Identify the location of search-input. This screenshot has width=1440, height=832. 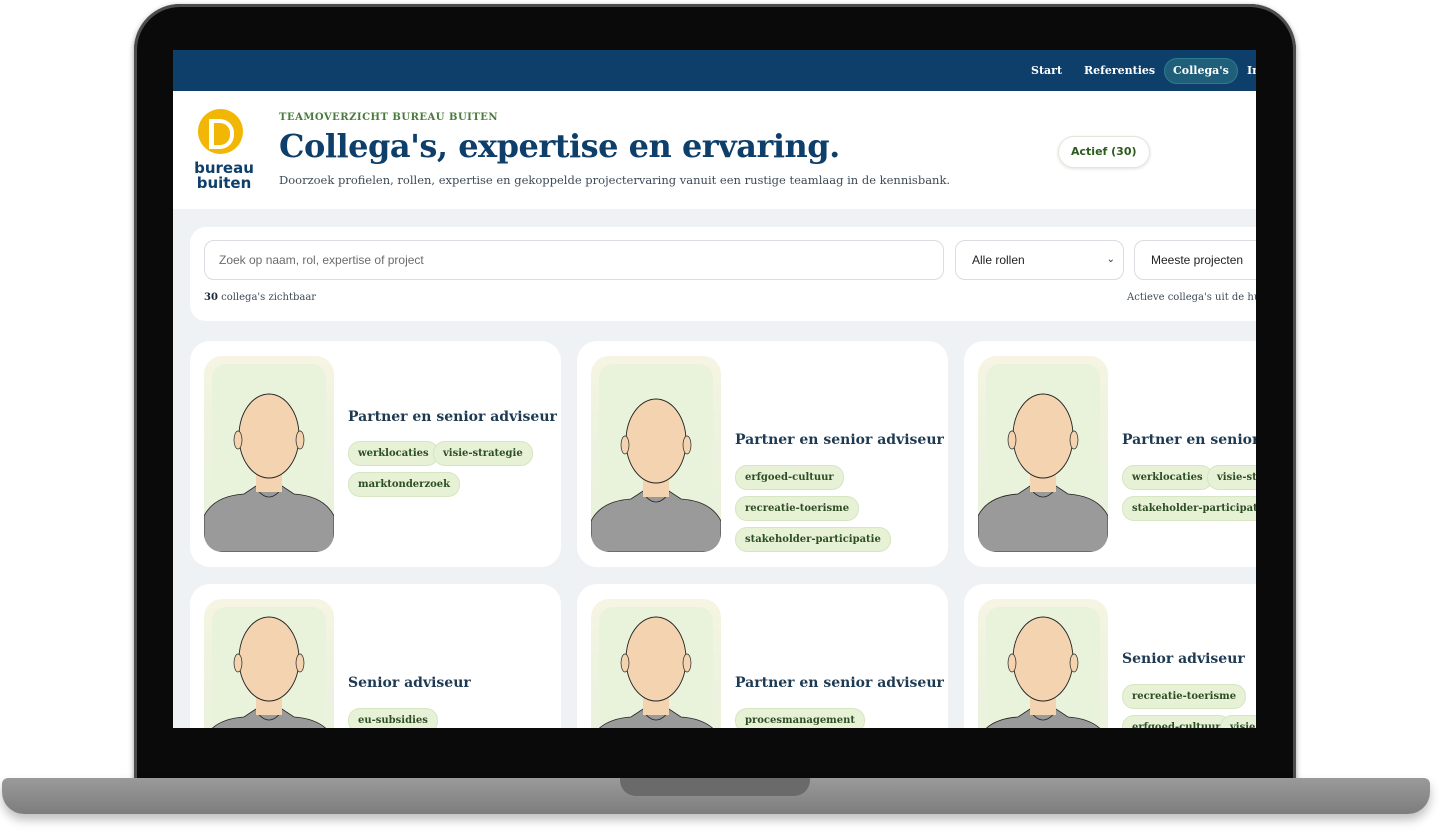
(574, 260).